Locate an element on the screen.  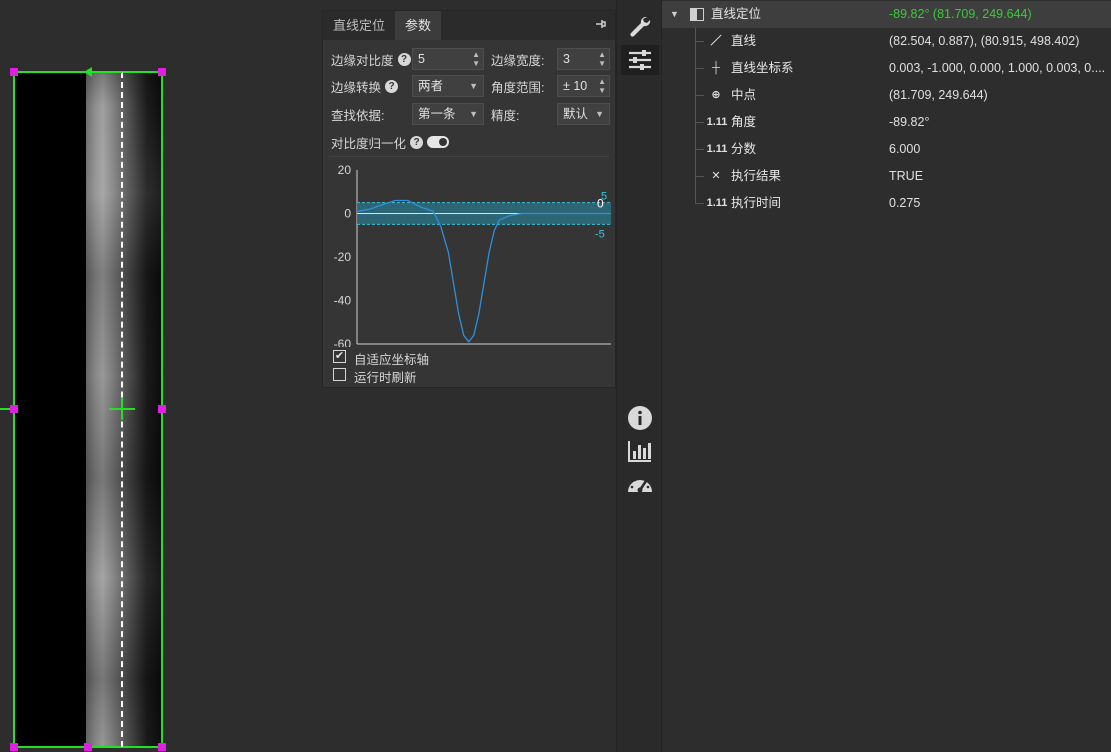
center-marker-v is located at coordinates (122, 409).